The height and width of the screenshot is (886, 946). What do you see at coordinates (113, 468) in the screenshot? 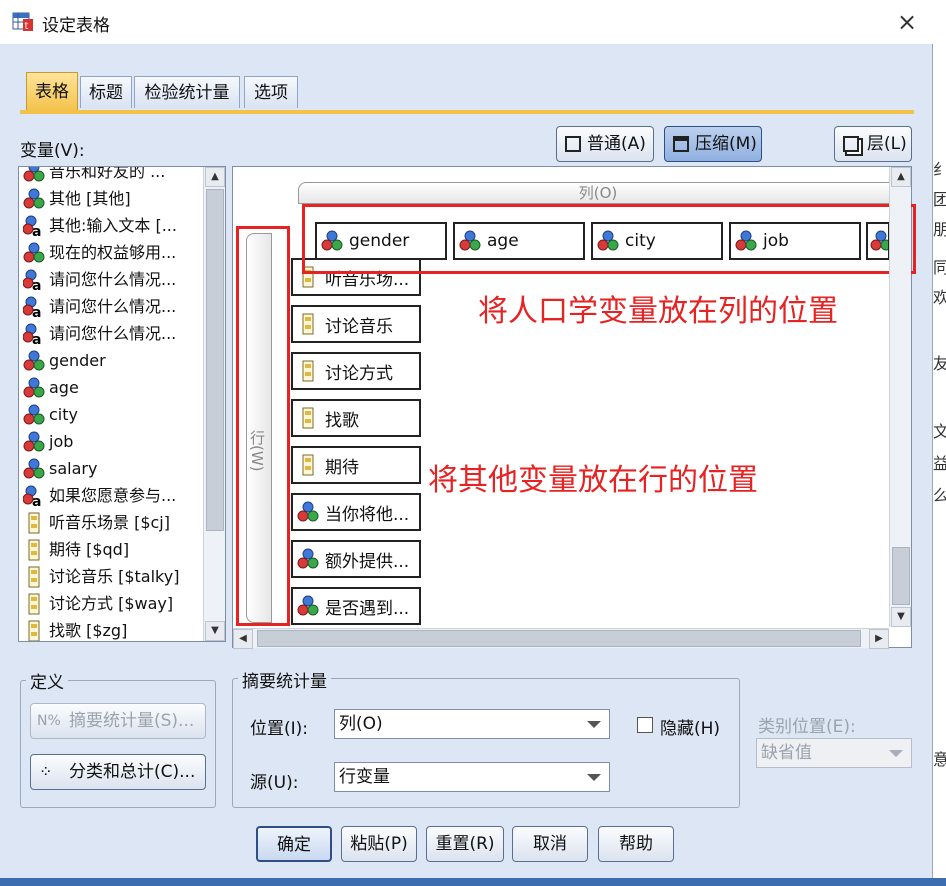
I see `variable-list-item: salary` at bounding box center [113, 468].